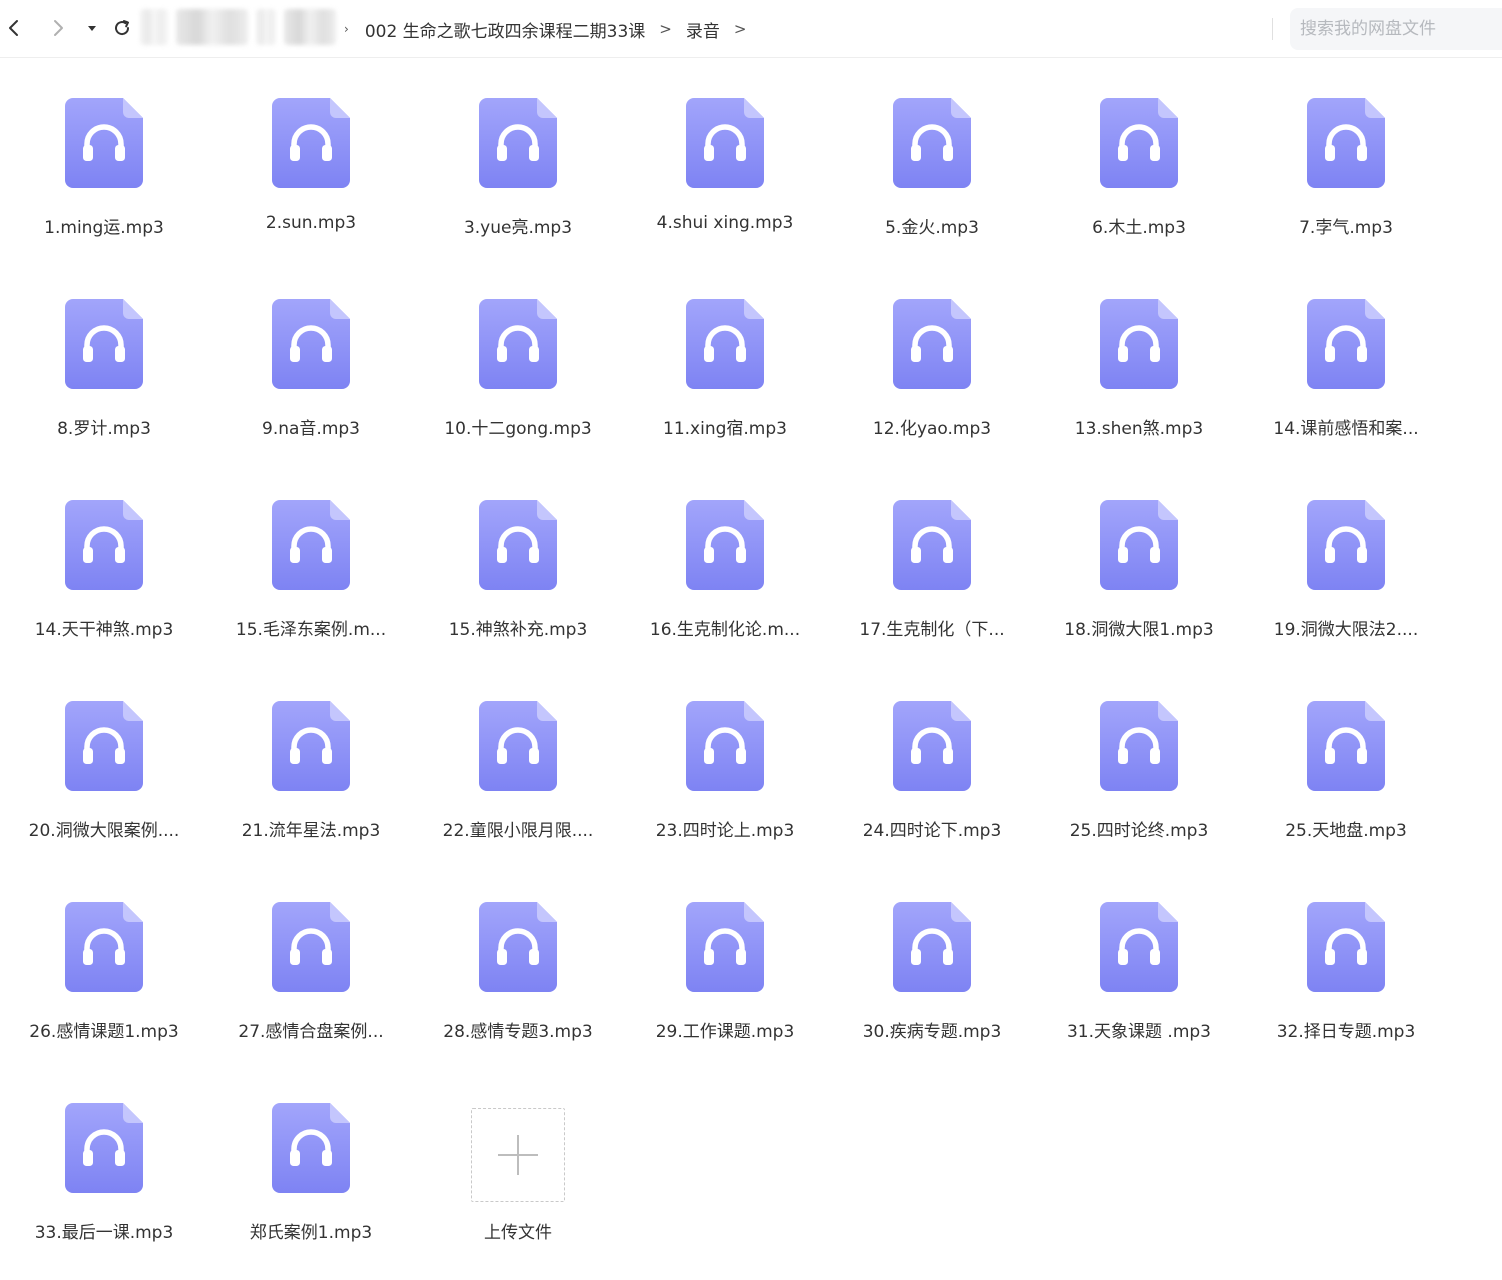 This screenshot has width=1502, height=1280. I want to click on file-name: 郑氏案例1.mp3, so click(311, 1233).